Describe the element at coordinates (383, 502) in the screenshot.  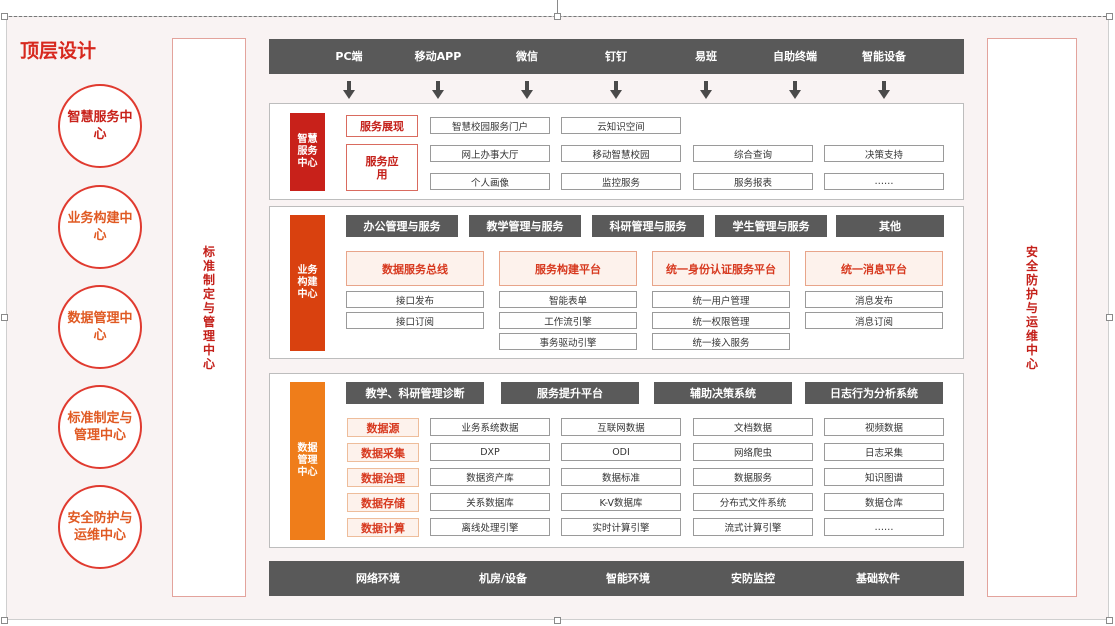
I see `data-row-label: 数据存储` at that location.